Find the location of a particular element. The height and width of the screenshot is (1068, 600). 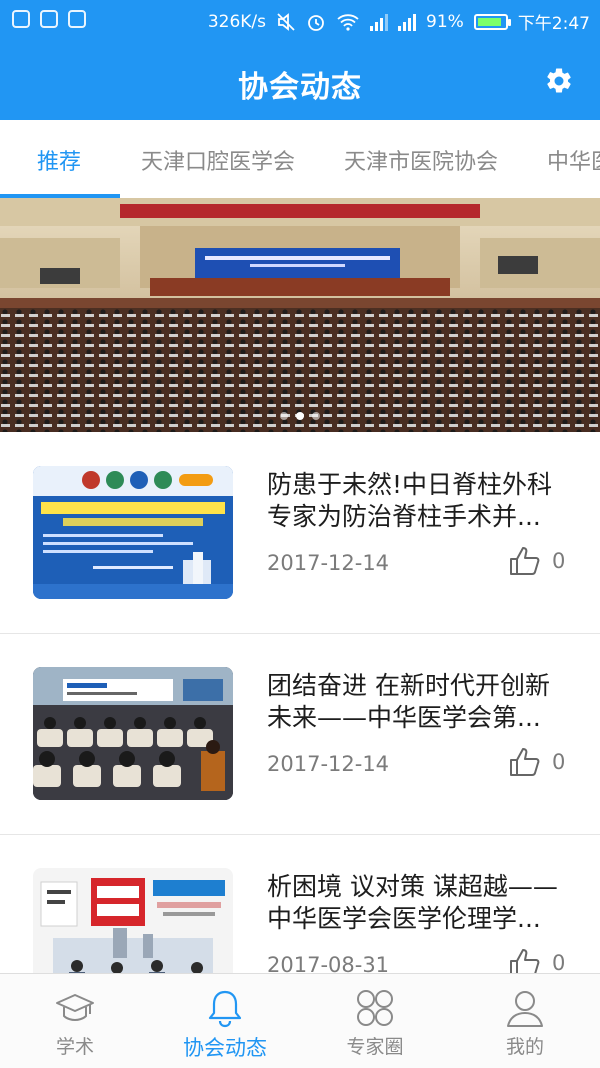

nav-association-news: 协会动态 is located at coordinates (225, 1021).